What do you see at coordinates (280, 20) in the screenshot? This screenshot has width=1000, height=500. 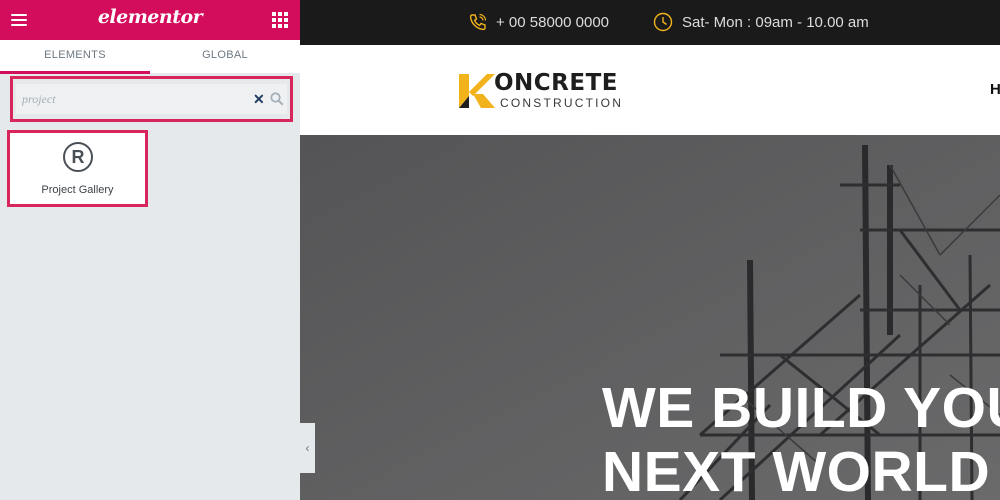 I see `grid-icon` at bounding box center [280, 20].